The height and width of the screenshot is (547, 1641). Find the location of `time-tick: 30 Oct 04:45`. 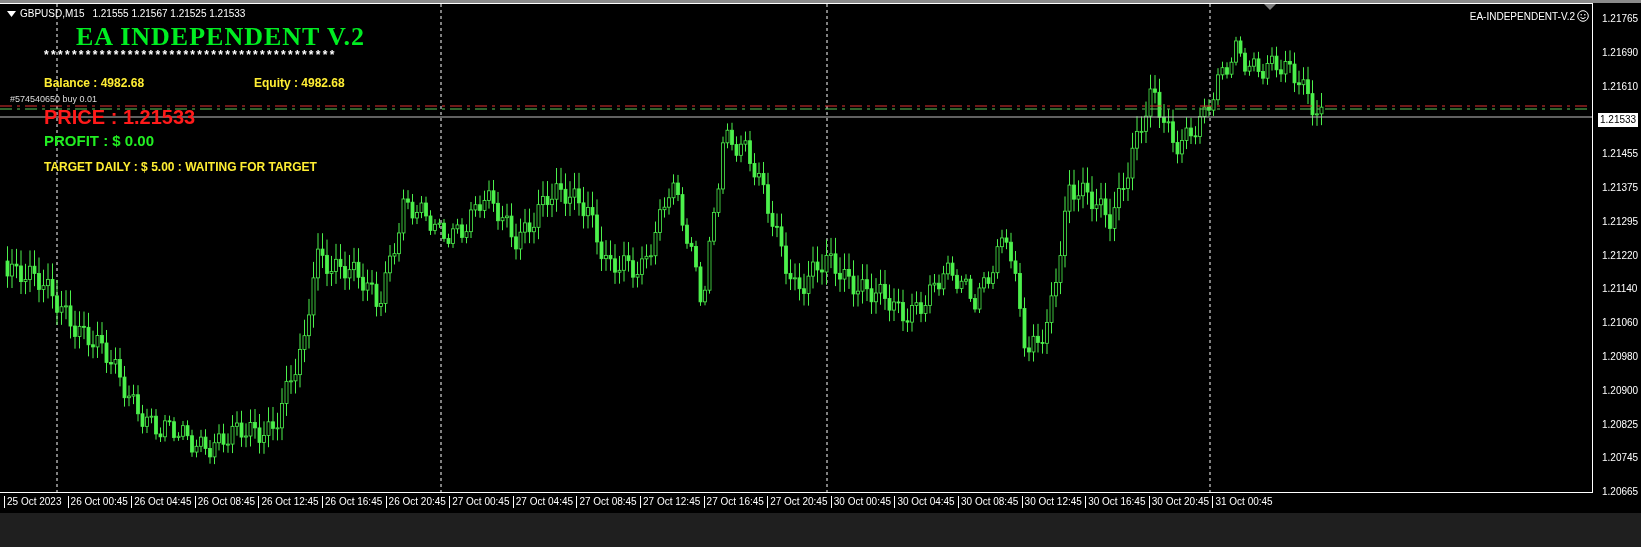

time-tick: 30 Oct 04:45 is located at coordinates (924, 502).